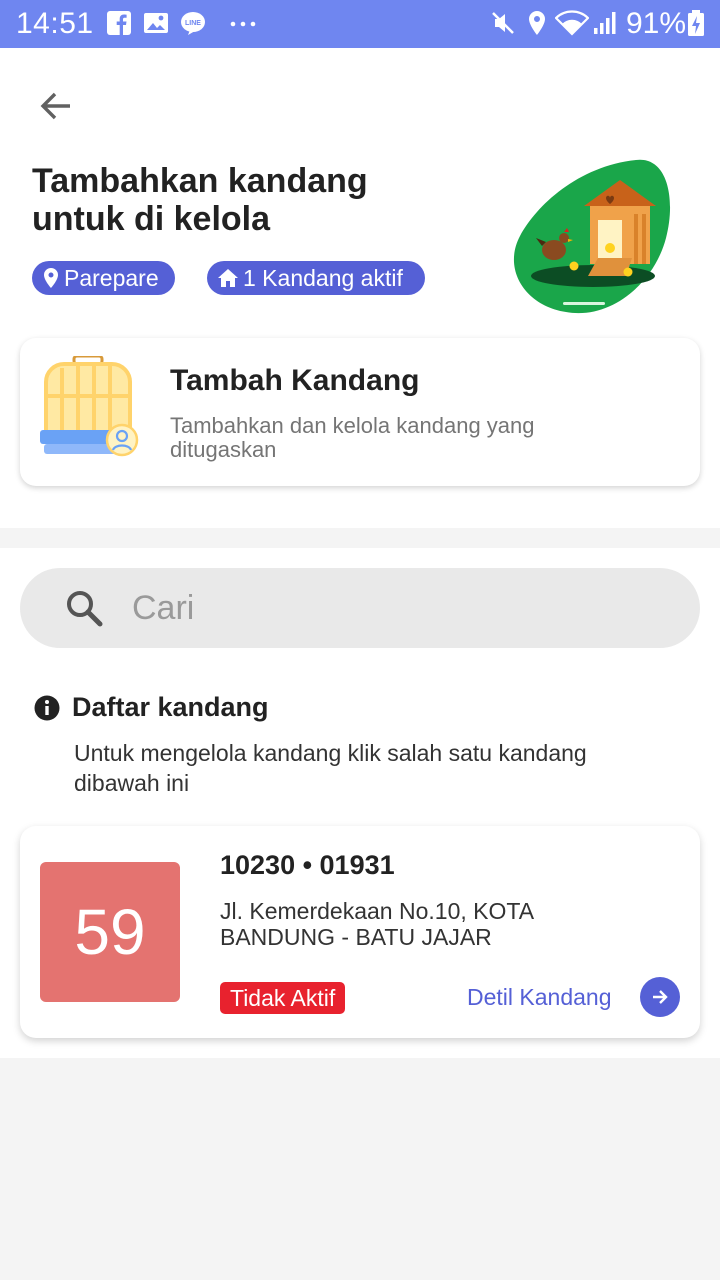 This screenshot has height=1280, width=720. Describe the element at coordinates (170, 707) in the screenshot. I see `list-title: Daftar kandang` at that location.